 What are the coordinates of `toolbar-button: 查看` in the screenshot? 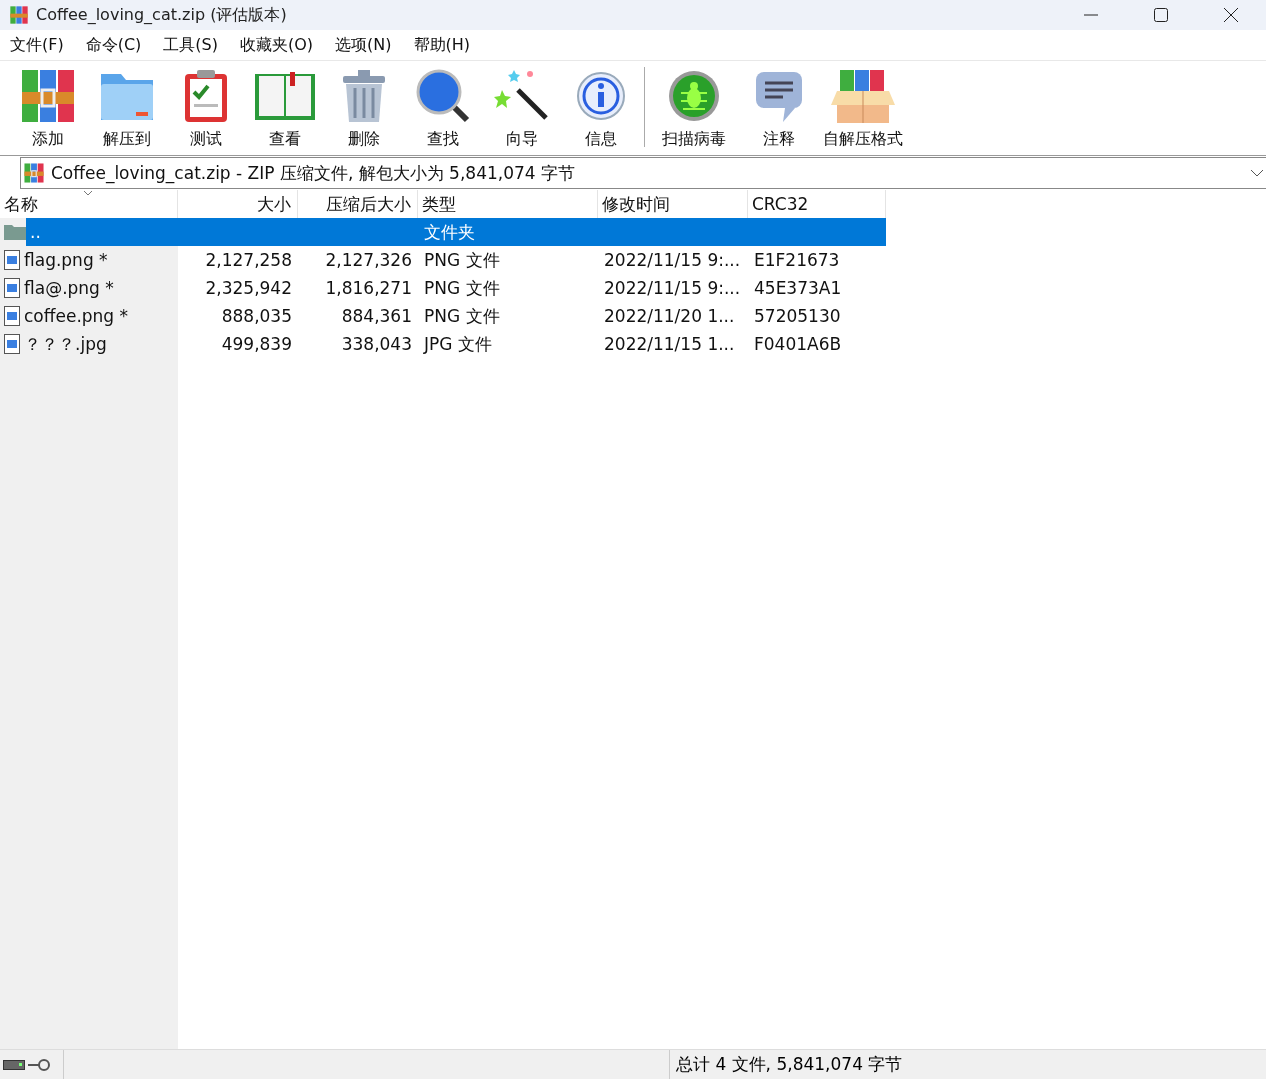 It's located at (284, 107).